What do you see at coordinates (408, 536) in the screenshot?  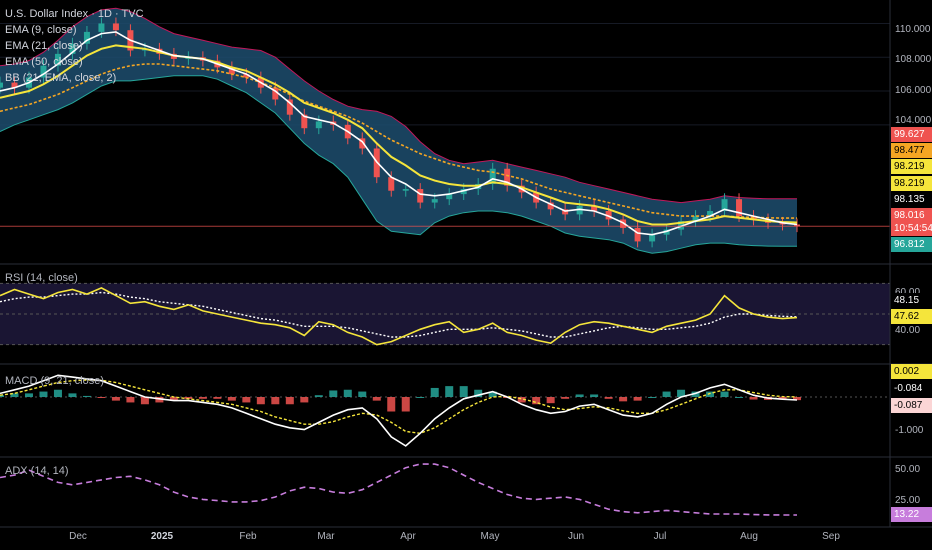 I see `time-label-apr: Apr` at bounding box center [408, 536].